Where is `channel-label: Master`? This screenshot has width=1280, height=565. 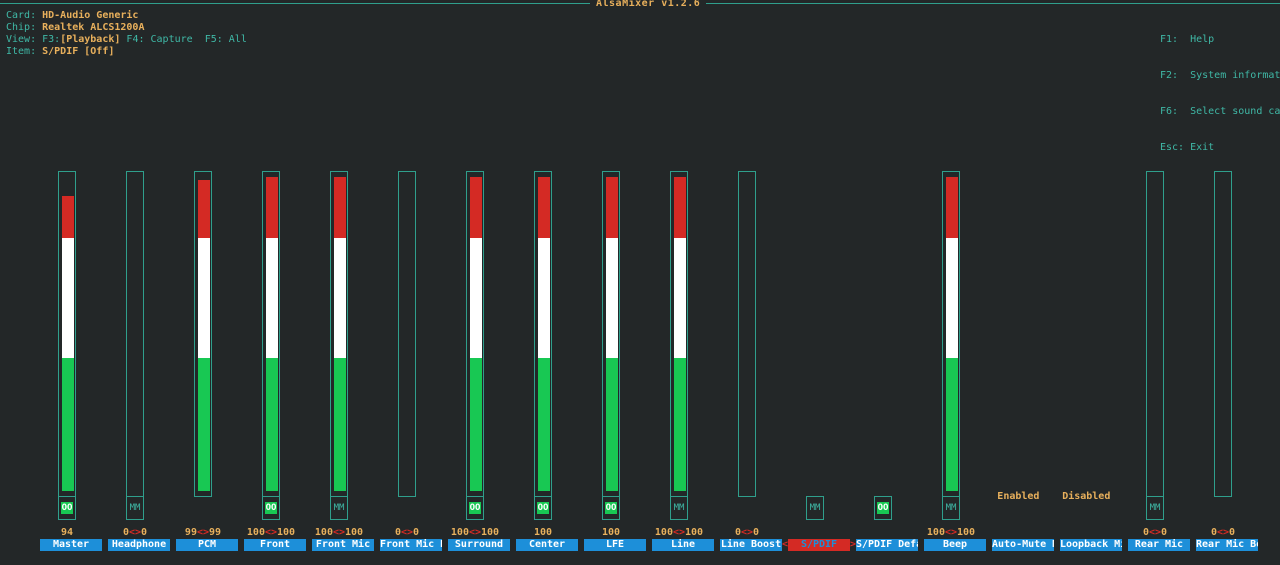
channel-label: Master is located at coordinates (71, 545).